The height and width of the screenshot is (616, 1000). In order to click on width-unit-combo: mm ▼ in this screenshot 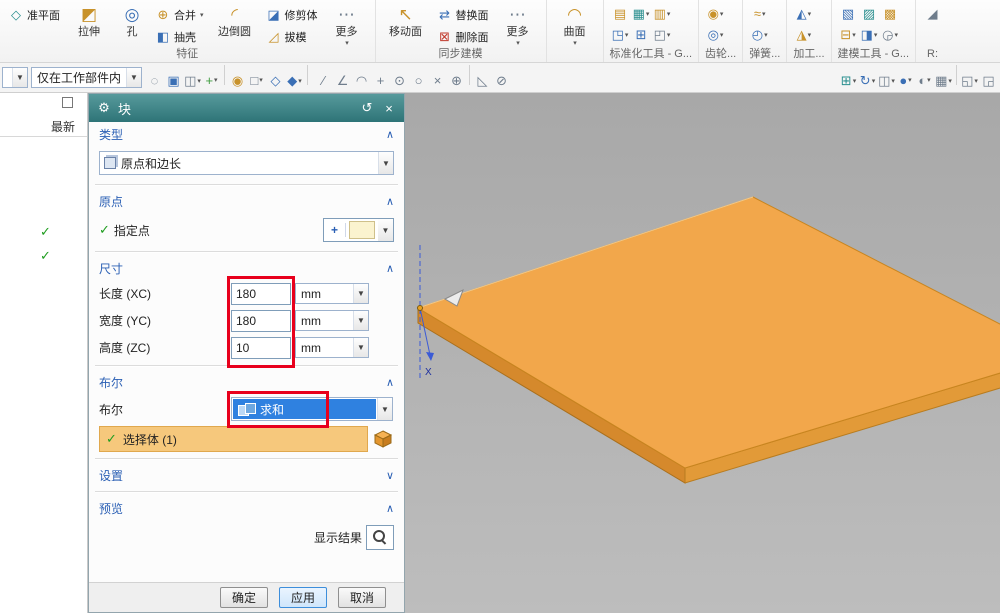, I will do `click(332, 320)`.